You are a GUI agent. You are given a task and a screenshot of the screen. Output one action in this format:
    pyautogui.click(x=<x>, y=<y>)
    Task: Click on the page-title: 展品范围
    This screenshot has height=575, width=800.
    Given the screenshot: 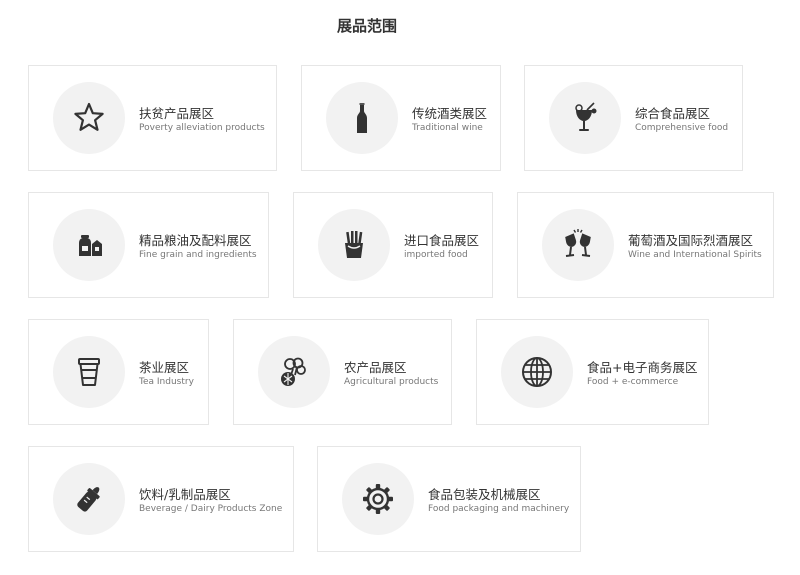 What is the action you would take?
    pyautogui.click(x=366, y=26)
    